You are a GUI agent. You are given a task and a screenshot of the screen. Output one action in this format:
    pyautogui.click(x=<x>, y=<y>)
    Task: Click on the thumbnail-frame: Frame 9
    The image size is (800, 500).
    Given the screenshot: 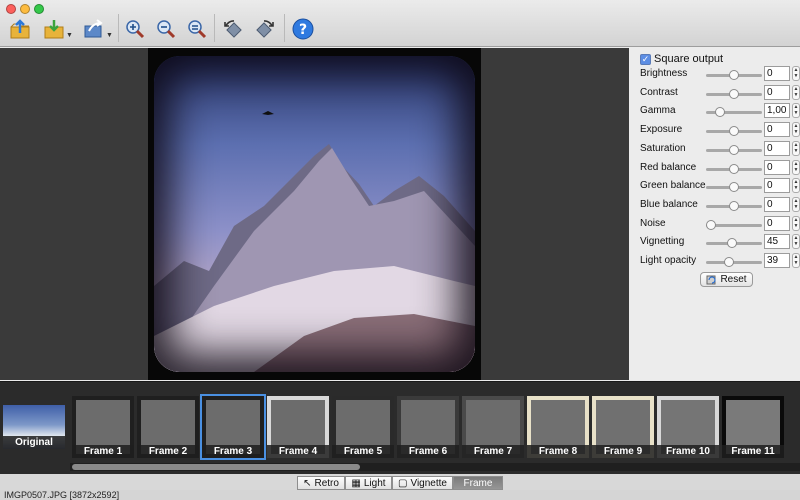 What is the action you would take?
    pyautogui.click(x=623, y=427)
    